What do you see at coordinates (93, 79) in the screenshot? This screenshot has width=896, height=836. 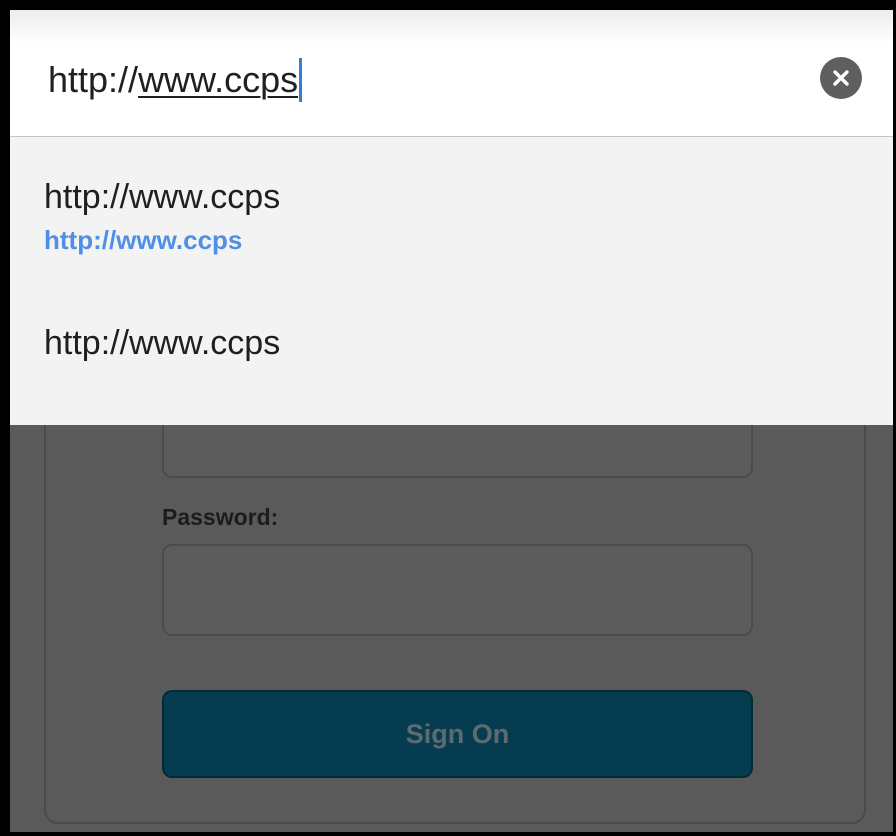 I see `url-prefix: http://` at bounding box center [93, 79].